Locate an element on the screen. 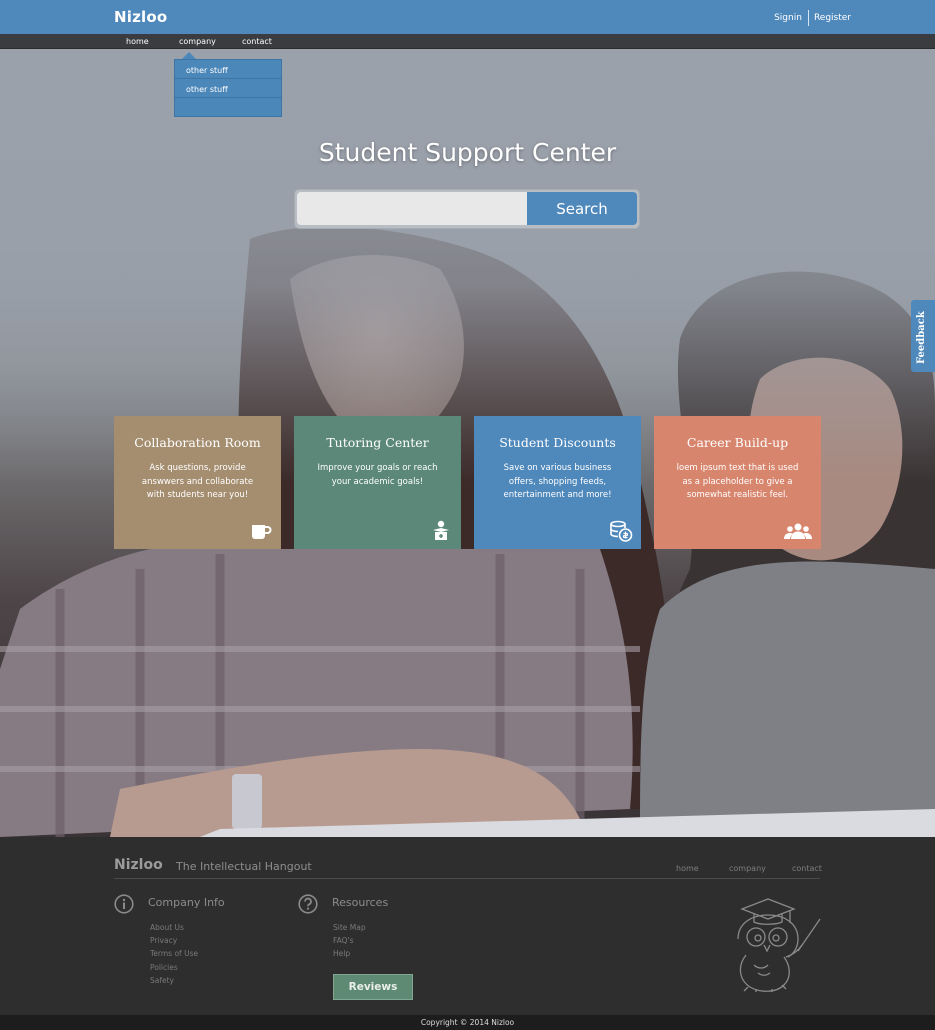 The image size is (935, 1030). hero-title: Student Support Center is located at coordinates (467, 152).